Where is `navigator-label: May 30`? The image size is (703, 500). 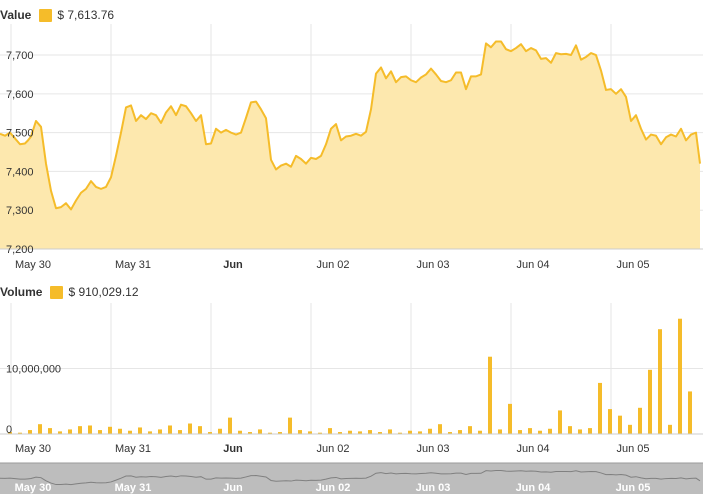 navigator-label: May 30 is located at coordinates (33, 488).